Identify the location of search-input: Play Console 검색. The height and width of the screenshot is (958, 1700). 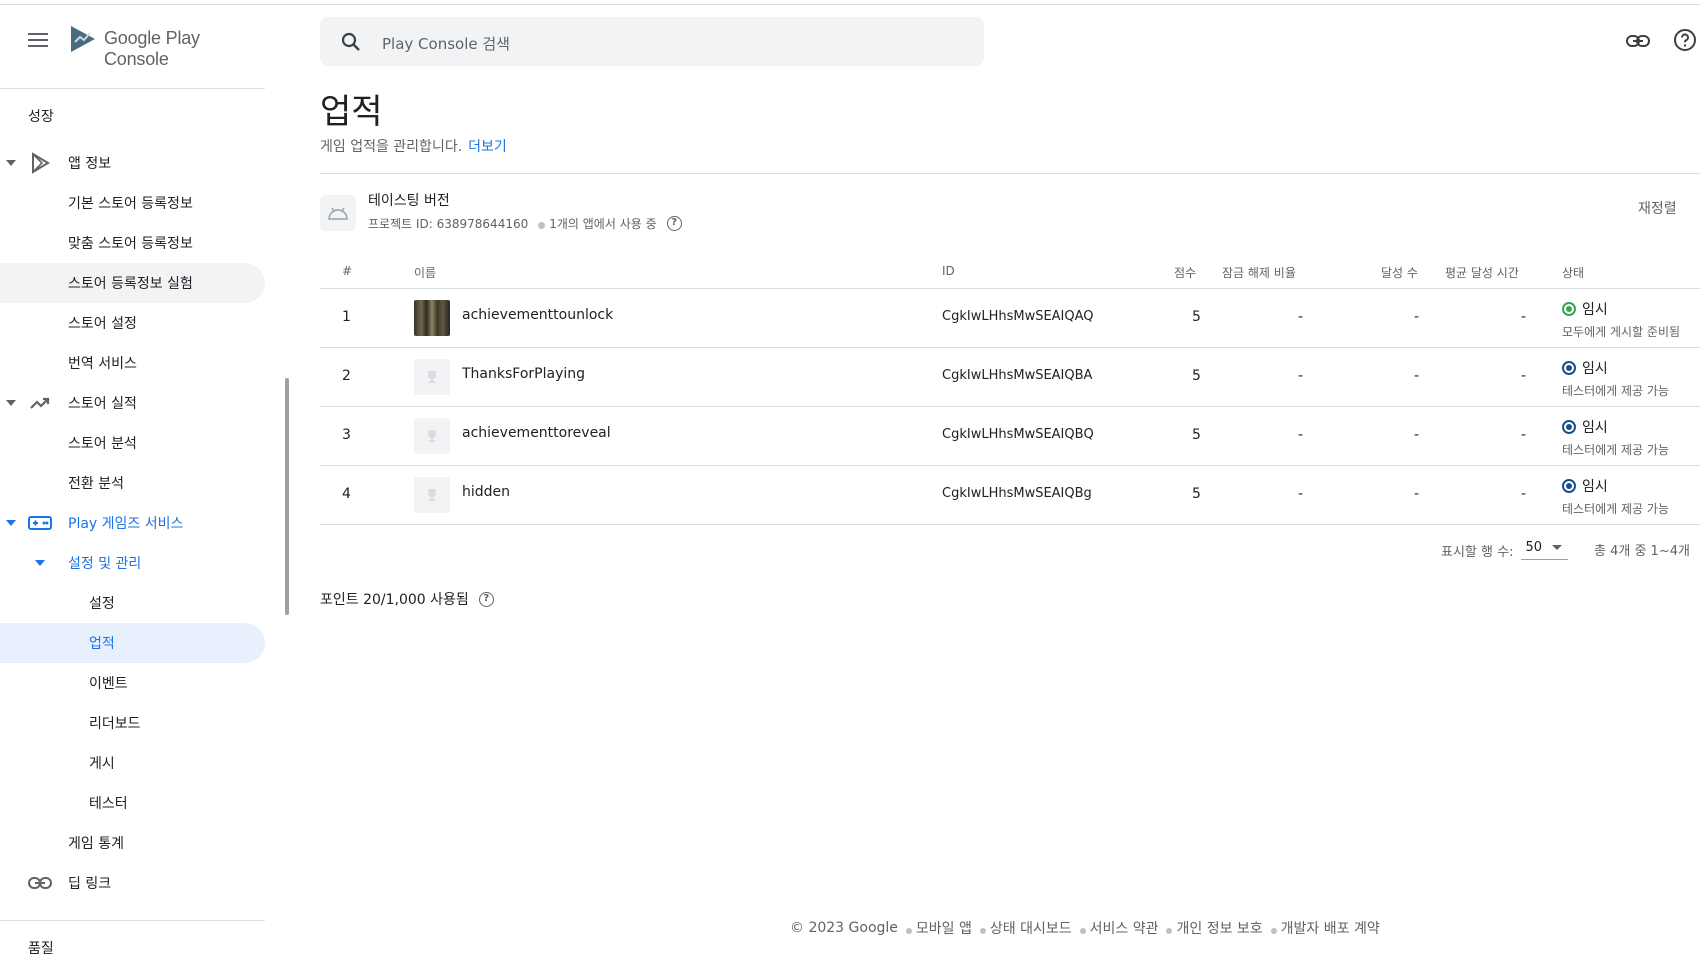
(446, 43).